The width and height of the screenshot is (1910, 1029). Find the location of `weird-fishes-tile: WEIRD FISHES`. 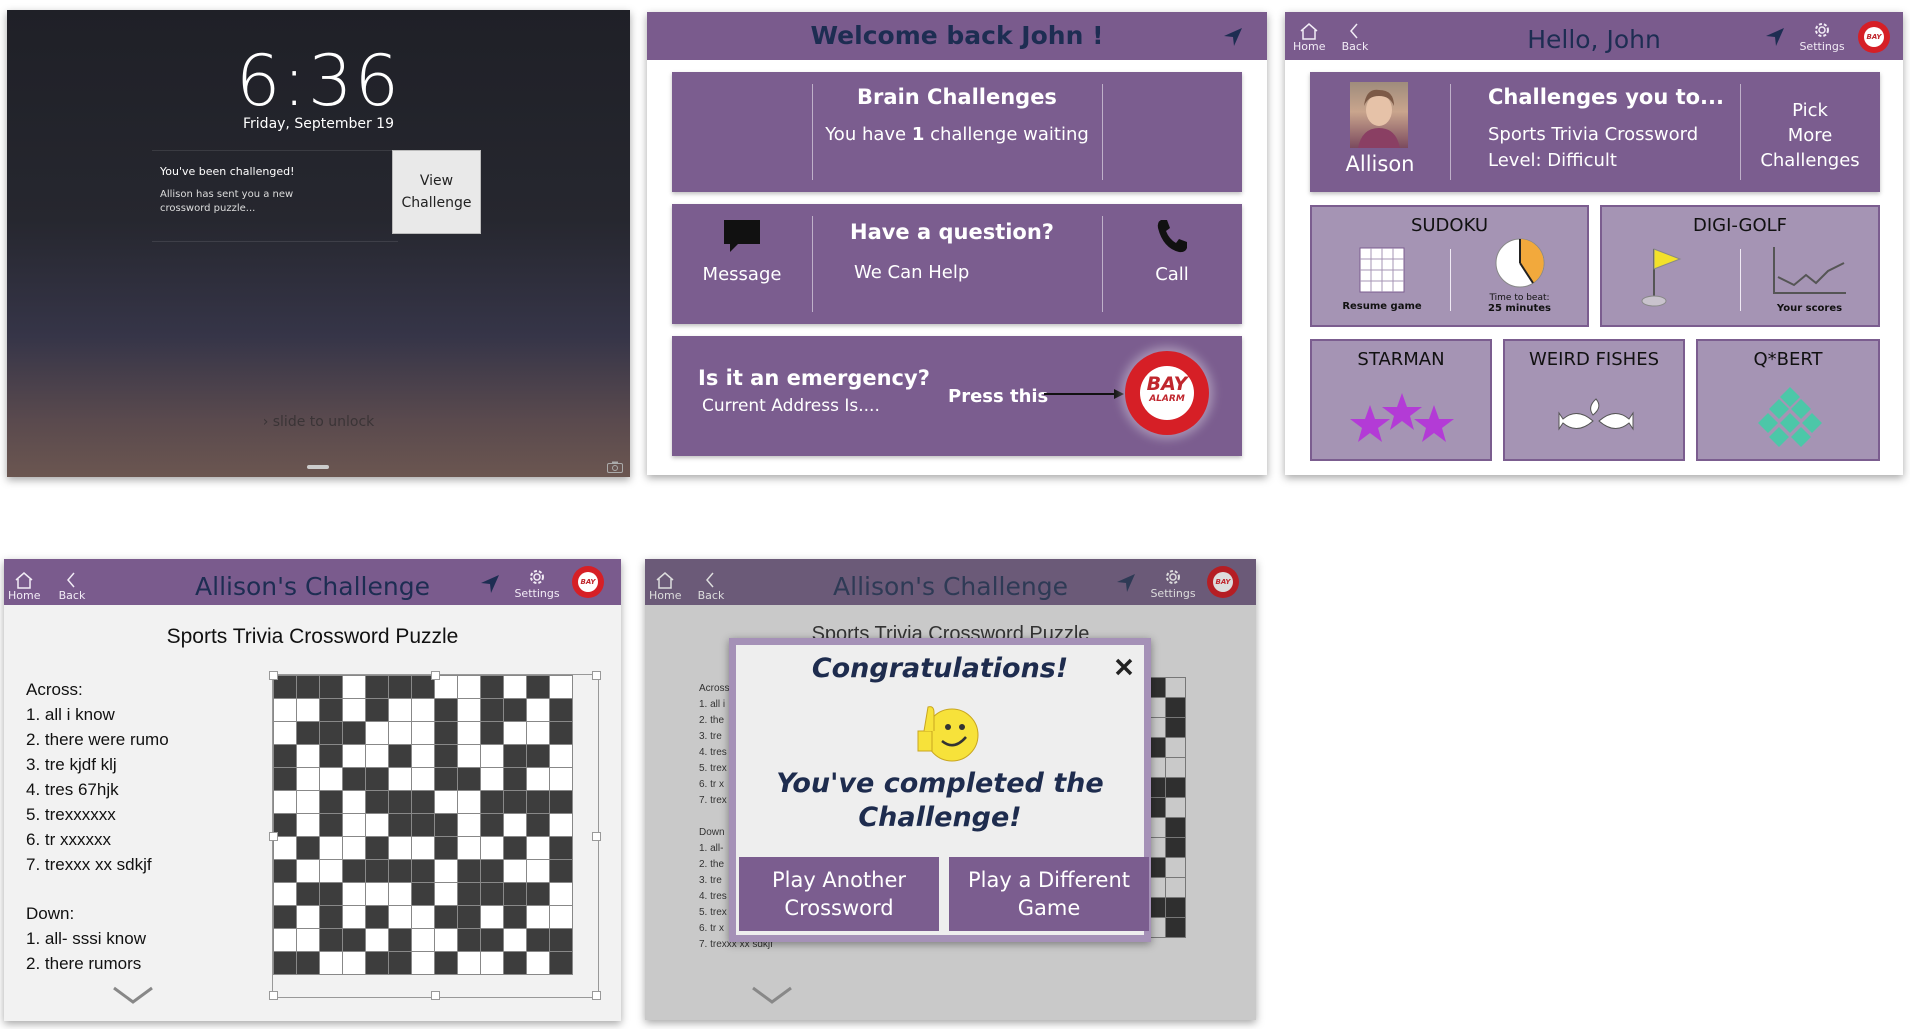

weird-fishes-tile: WEIRD FISHES is located at coordinates (1594, 400).